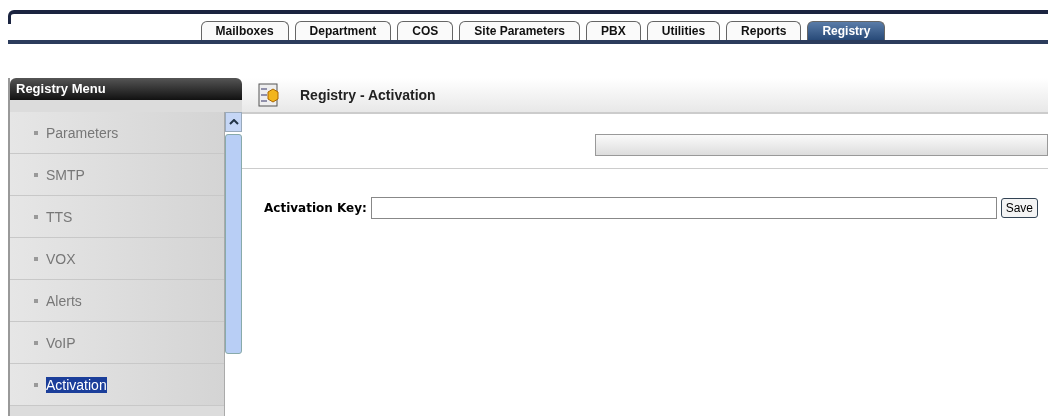  Describe the element at coordinates (64, 300) in the screenshot. I see `sidebar-item: Alerts` at that location.